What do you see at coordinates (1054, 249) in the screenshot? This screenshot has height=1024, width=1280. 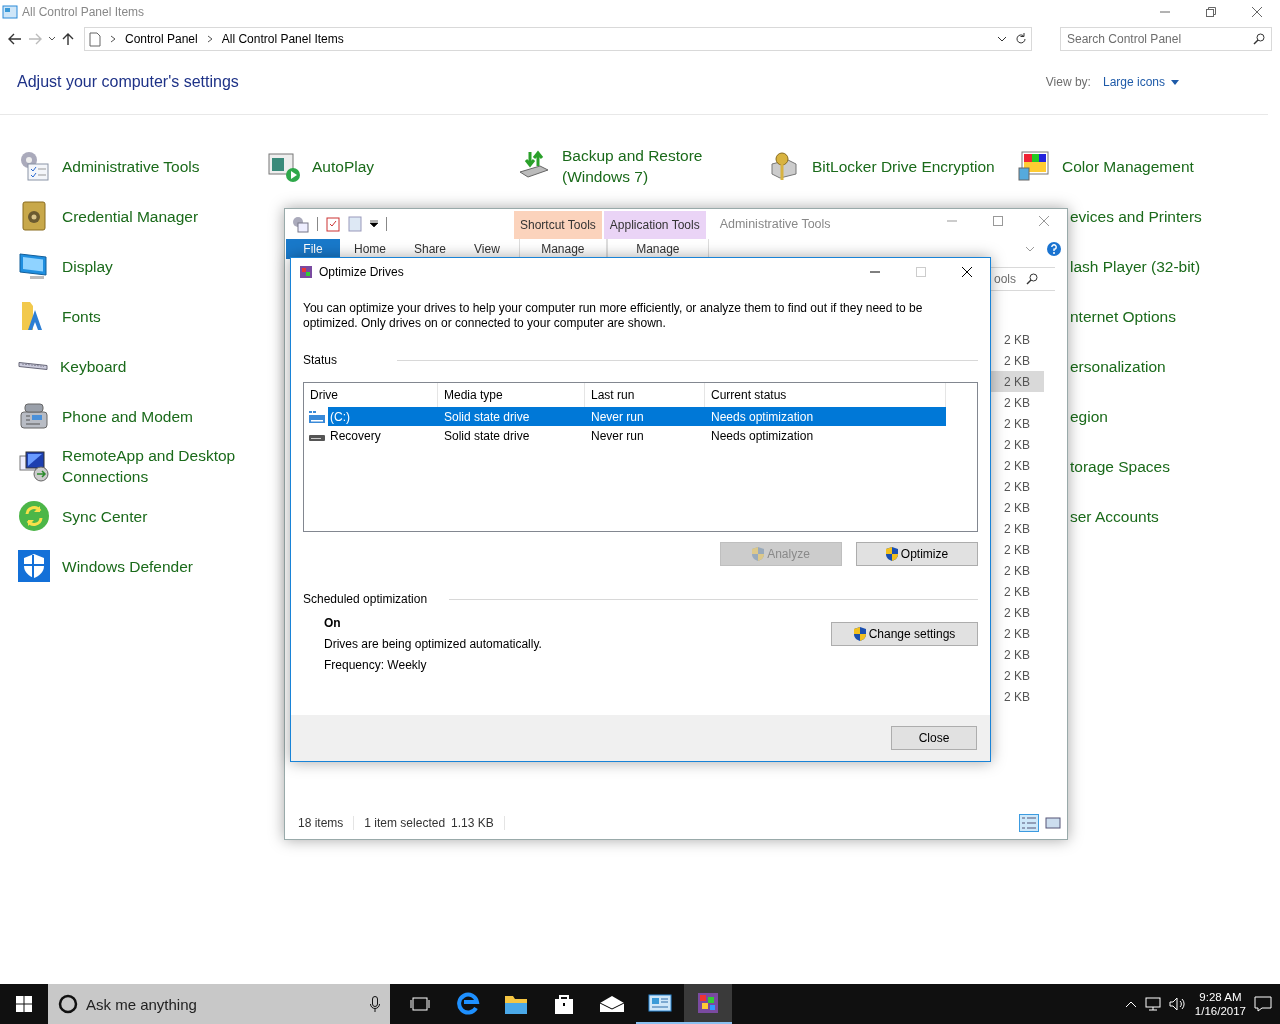 I see `help-icon` at bounding box center [1054, 249].